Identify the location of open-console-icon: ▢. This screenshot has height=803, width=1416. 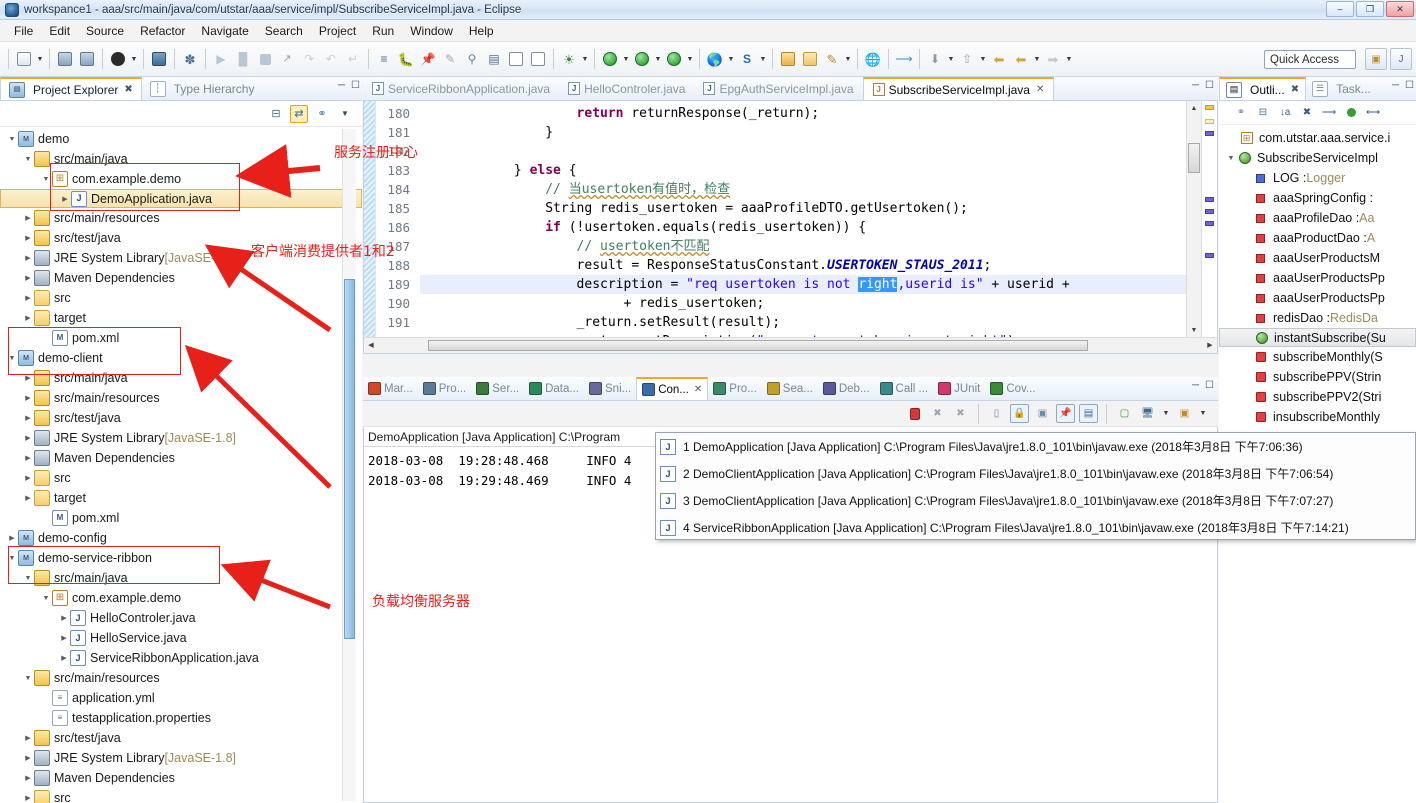
(1124, 413).